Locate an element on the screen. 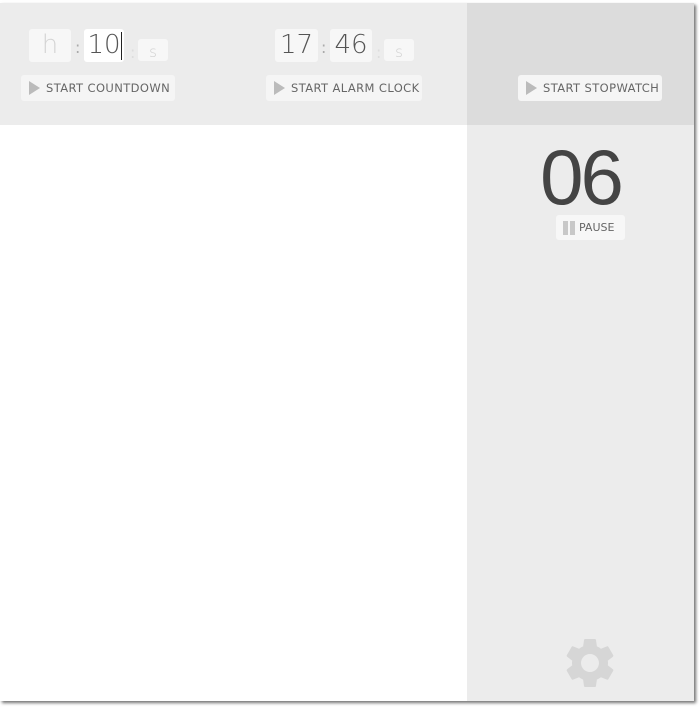  stopwatch-display: 06 is located at coordinates (582, 177).